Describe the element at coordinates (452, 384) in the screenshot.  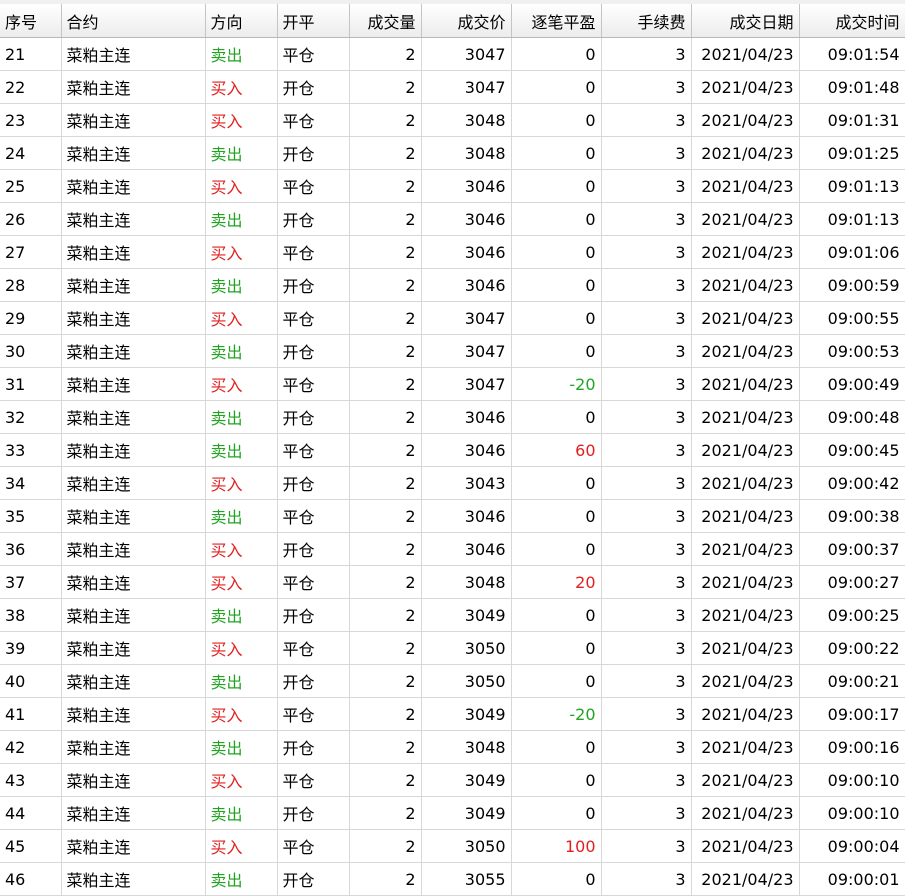
I see `table-row: 31 菜粕主连 买入 平仓 2 3047 -20 3 2021/04/23 09:00:49` at that location.